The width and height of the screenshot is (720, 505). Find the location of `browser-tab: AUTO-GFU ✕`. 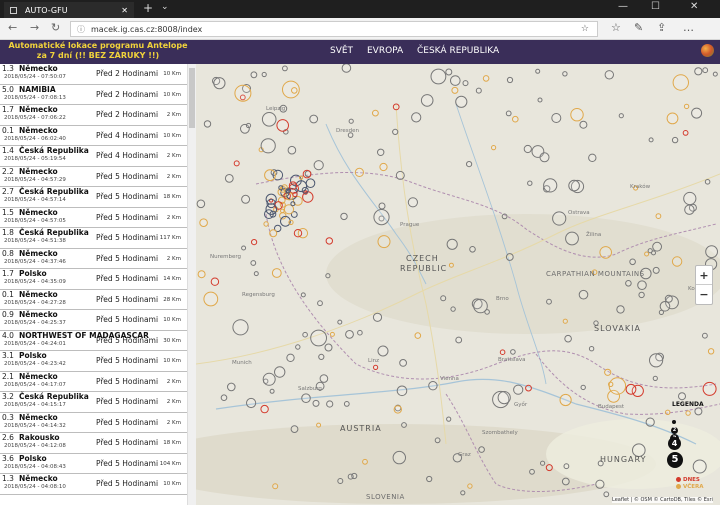

browser-tab: AUTO-GFU ✕ is located at coordinates (69, 10).